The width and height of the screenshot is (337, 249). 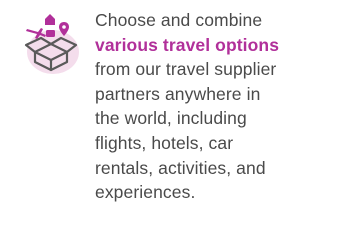 I want to click on desc-line-1: Choose and combine, so click(x=179, y=20).